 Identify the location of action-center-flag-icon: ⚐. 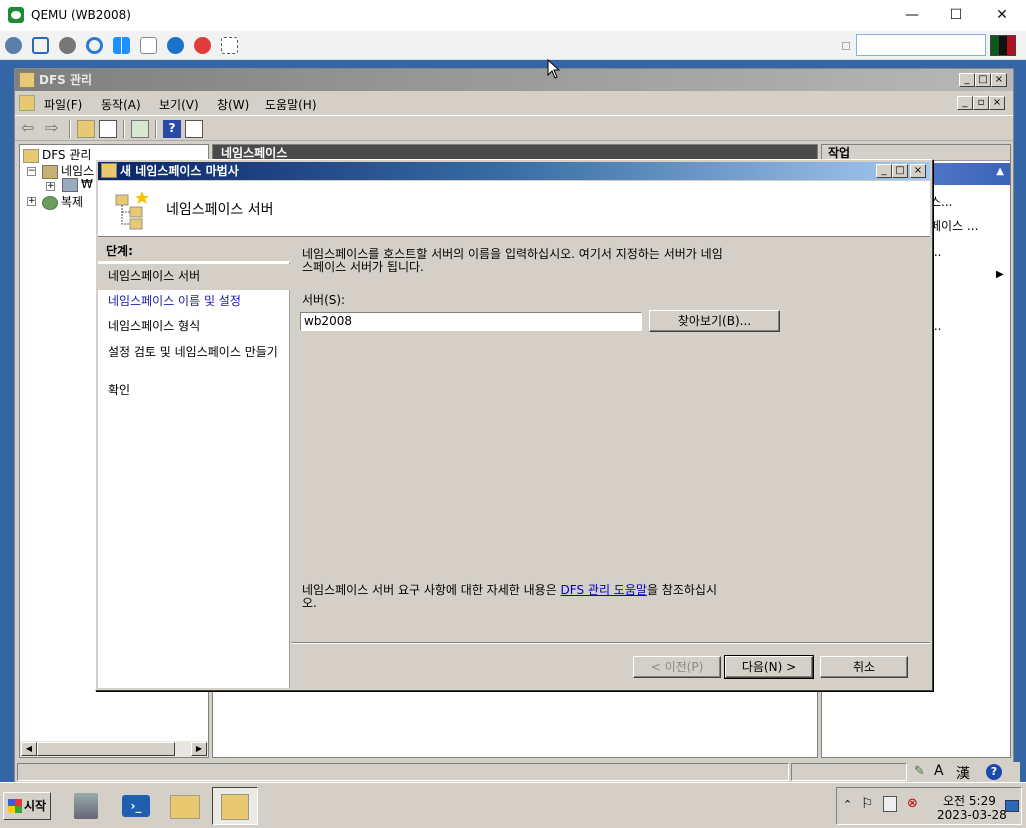
(867, 804).